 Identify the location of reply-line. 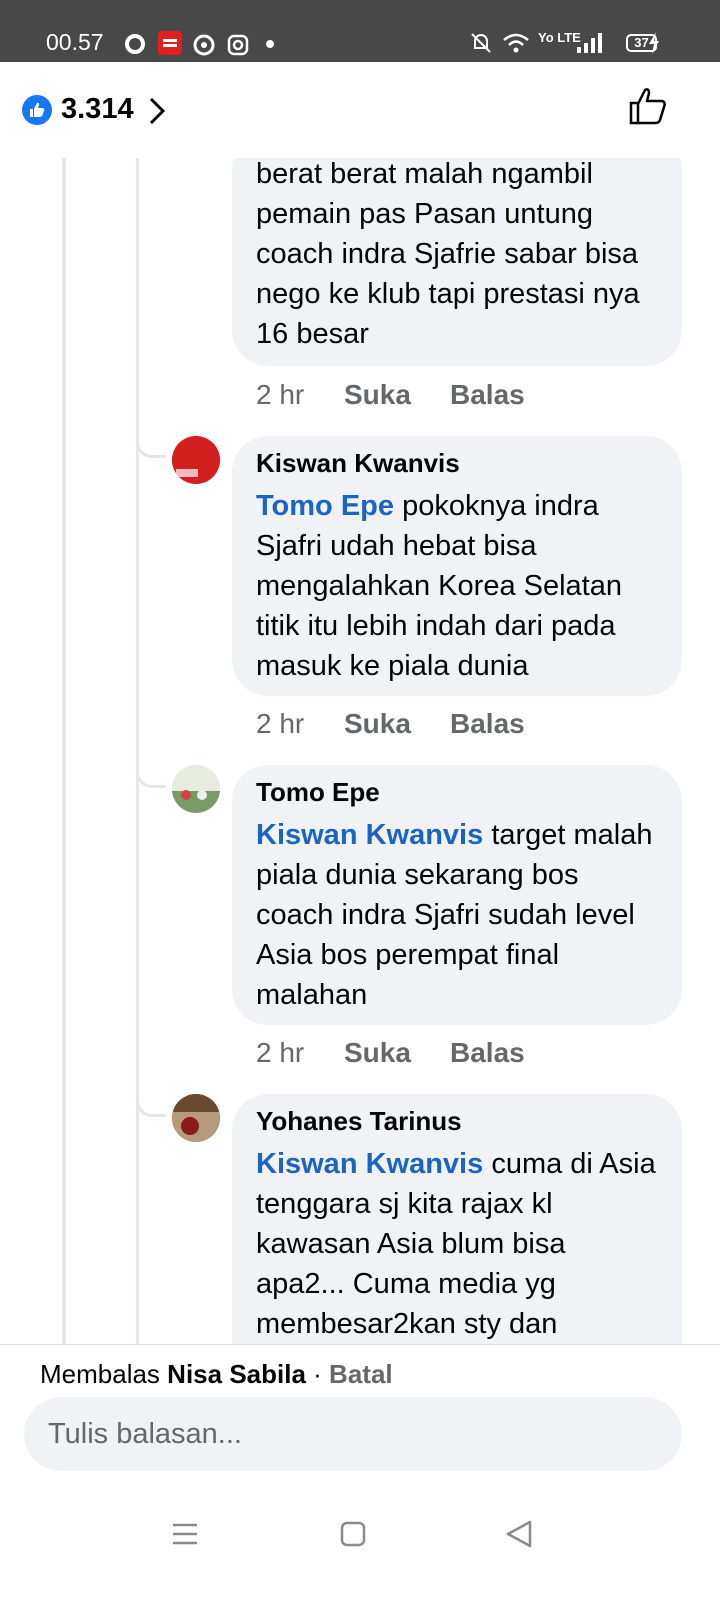
(137, 753).